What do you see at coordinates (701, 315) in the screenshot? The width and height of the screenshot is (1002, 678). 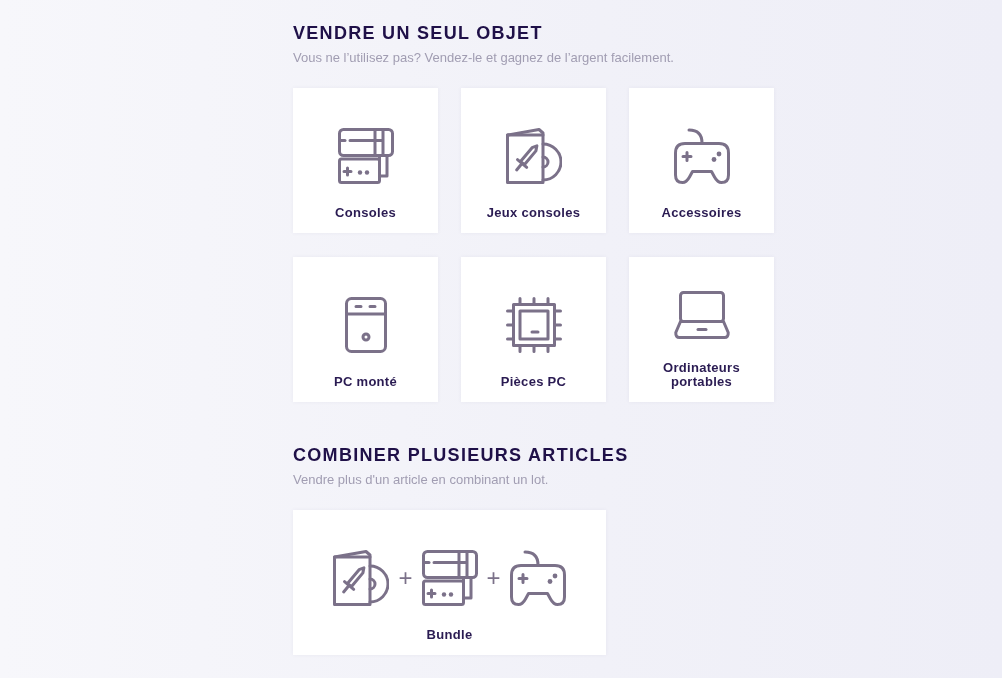 I see `laptop-icon` at bounding box center [701, 315].